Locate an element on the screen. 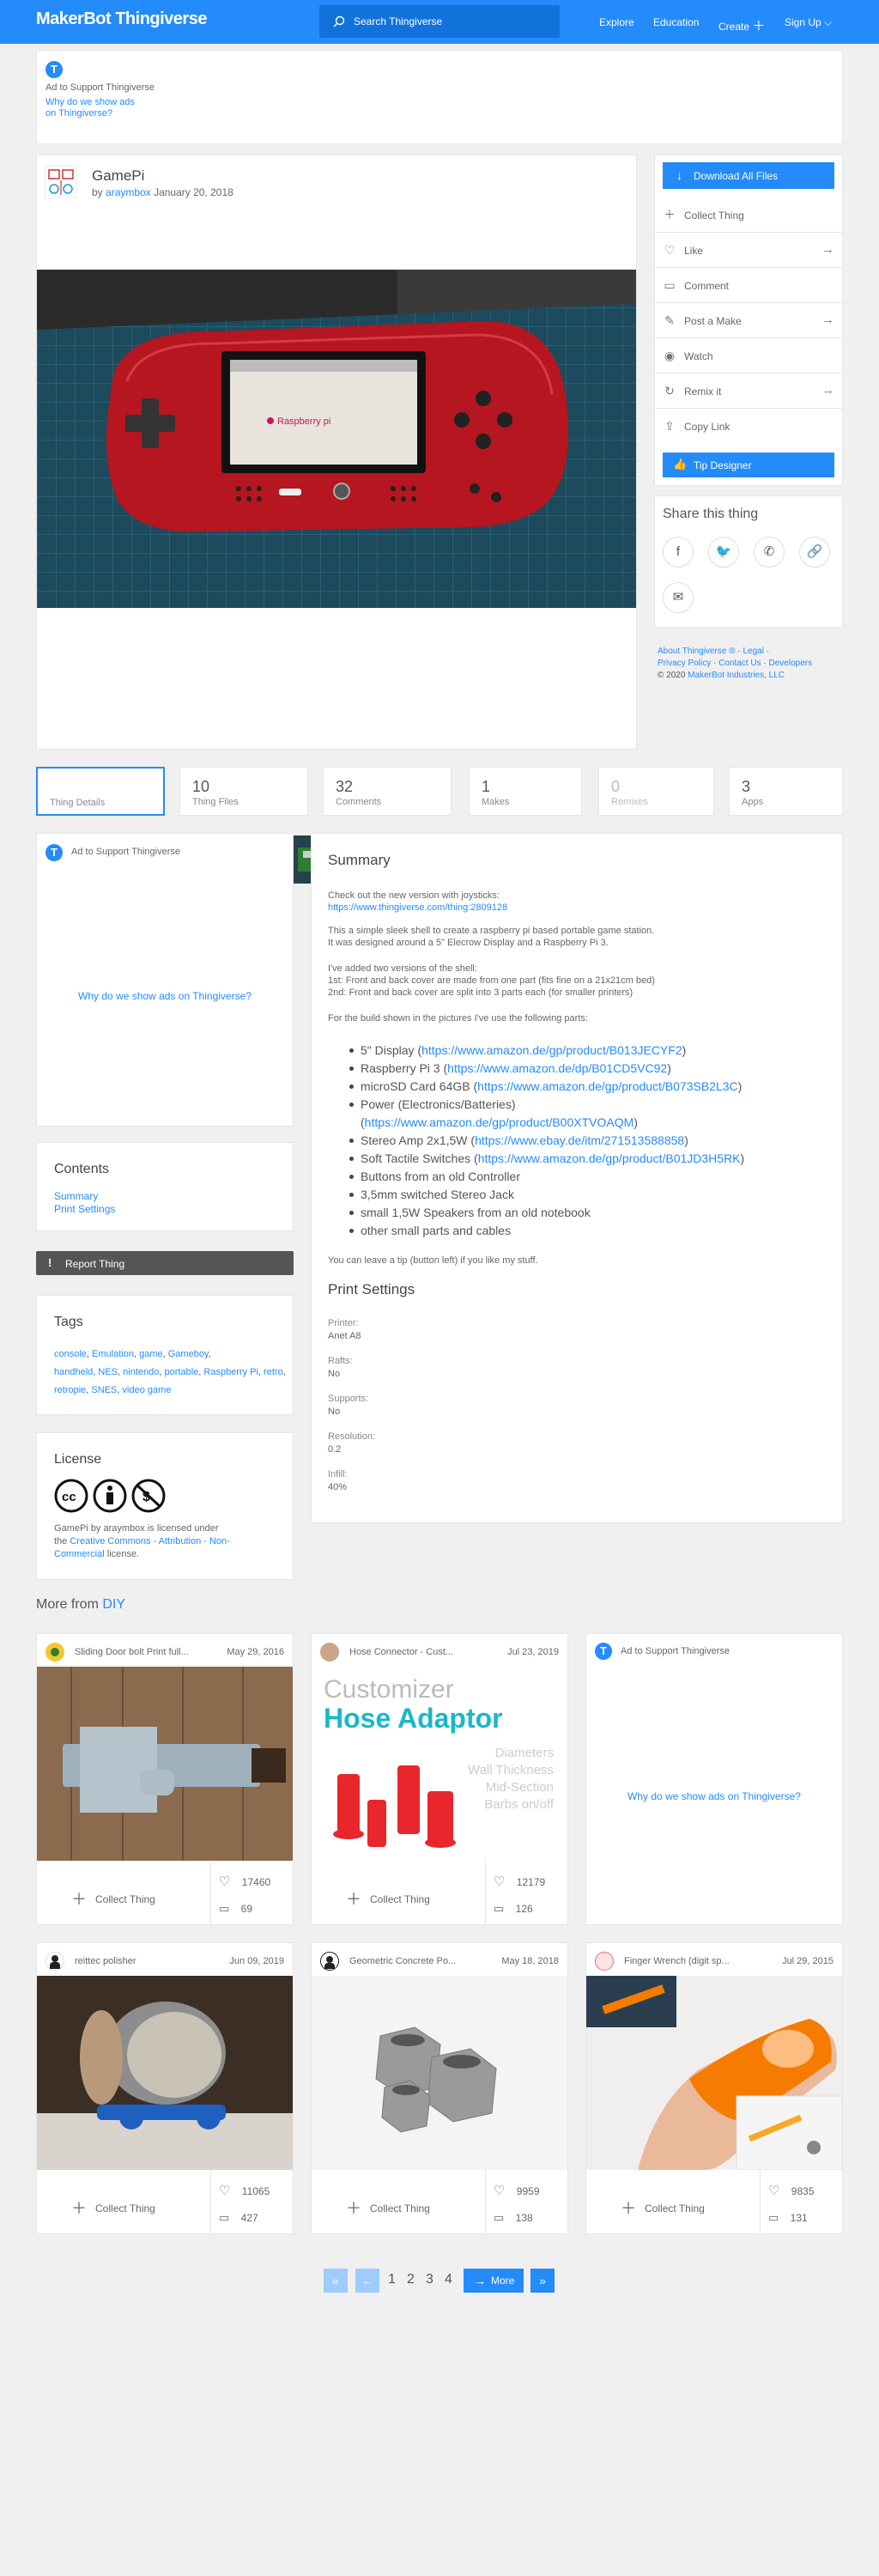  tag-link: game is located at coordinates (151, 1354).